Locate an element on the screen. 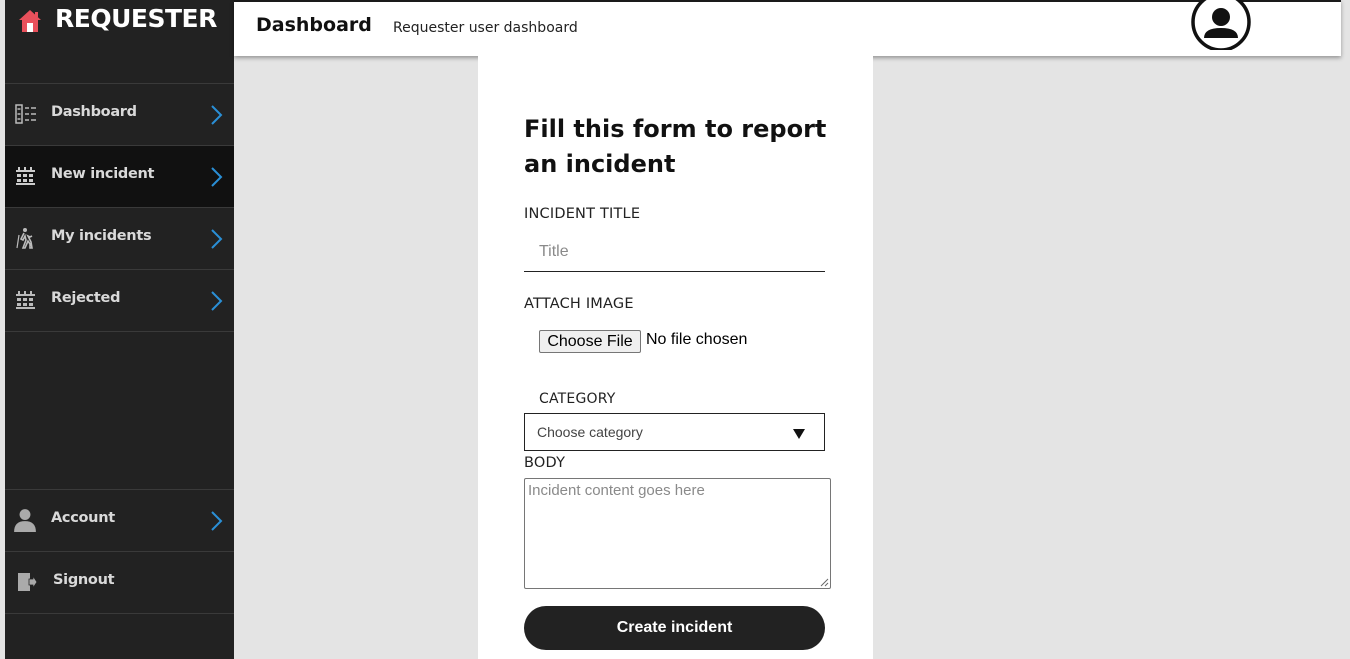  sidebar-item-label: Signout is located at coordinates (84, 580).